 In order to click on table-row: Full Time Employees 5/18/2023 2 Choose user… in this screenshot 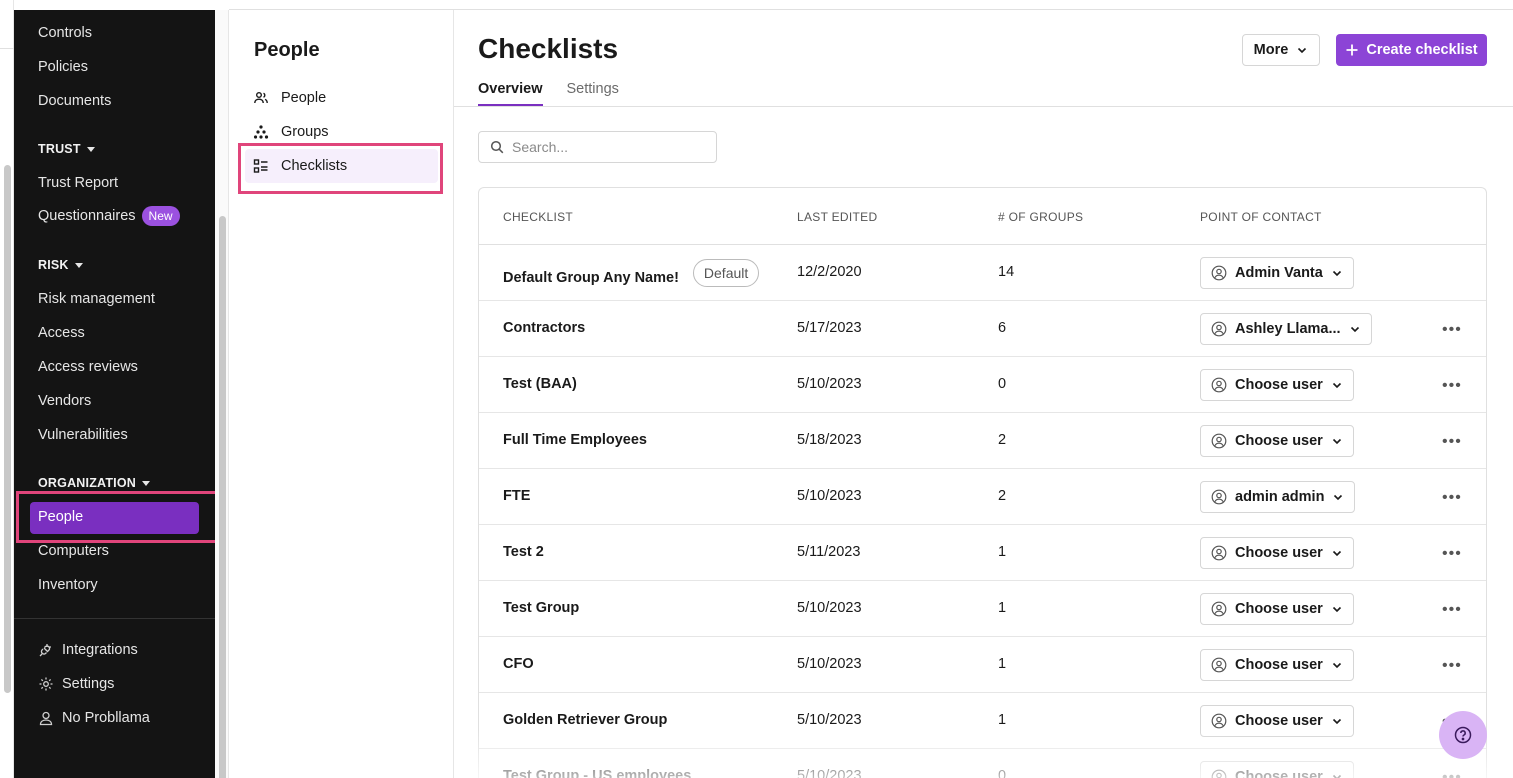, I will do `click(982, 441)`.